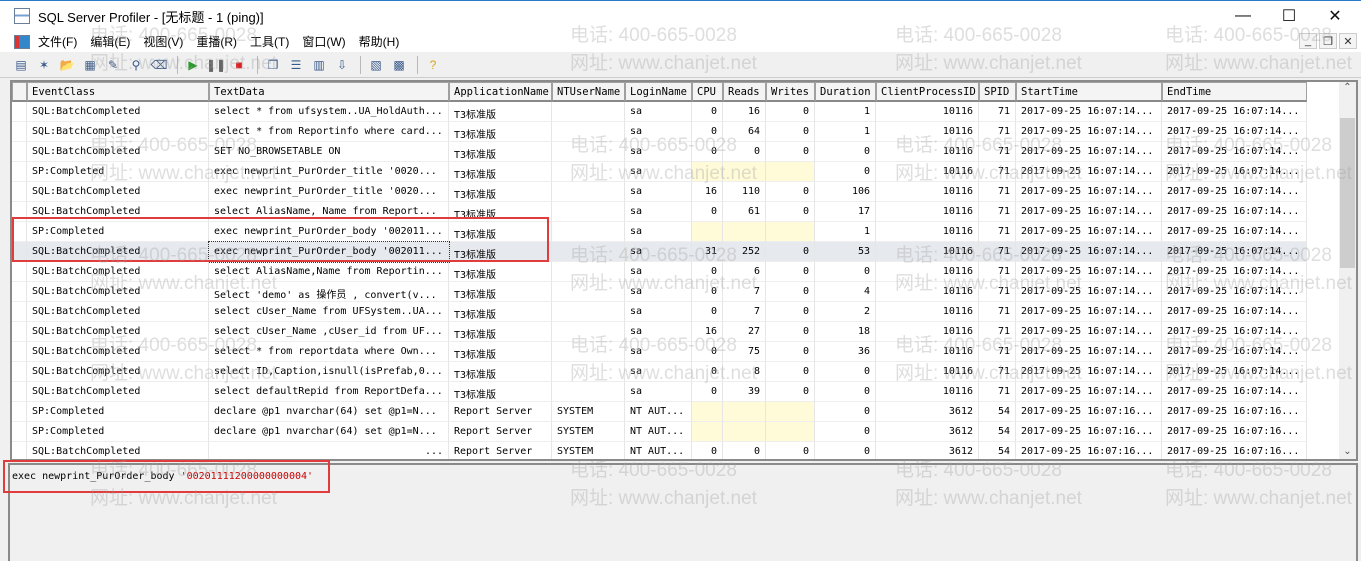  What do you see at coordinates (707, 312) in the screenshot?
I see `cell-cpu: 0` at bounding box center [707, 312].